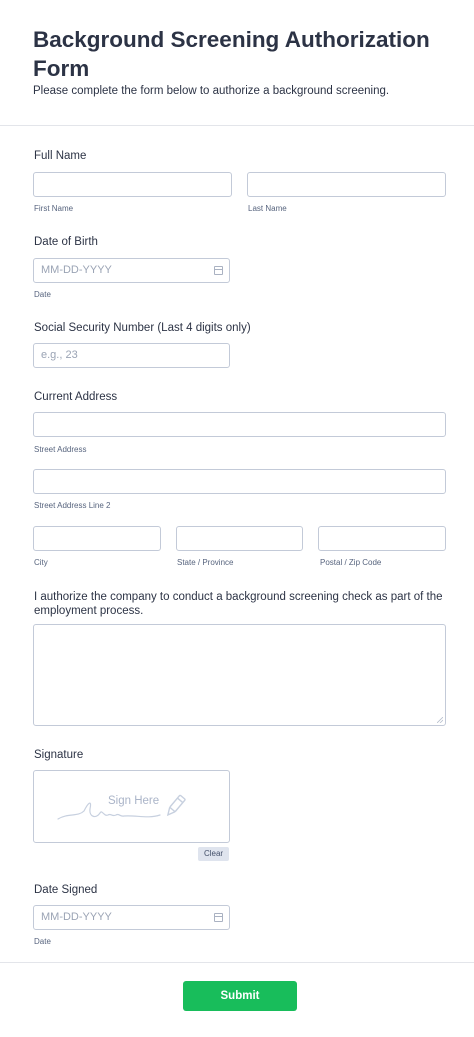  I want to click on zip-sublabel: Postal / Zip Code, so click(351, 562).